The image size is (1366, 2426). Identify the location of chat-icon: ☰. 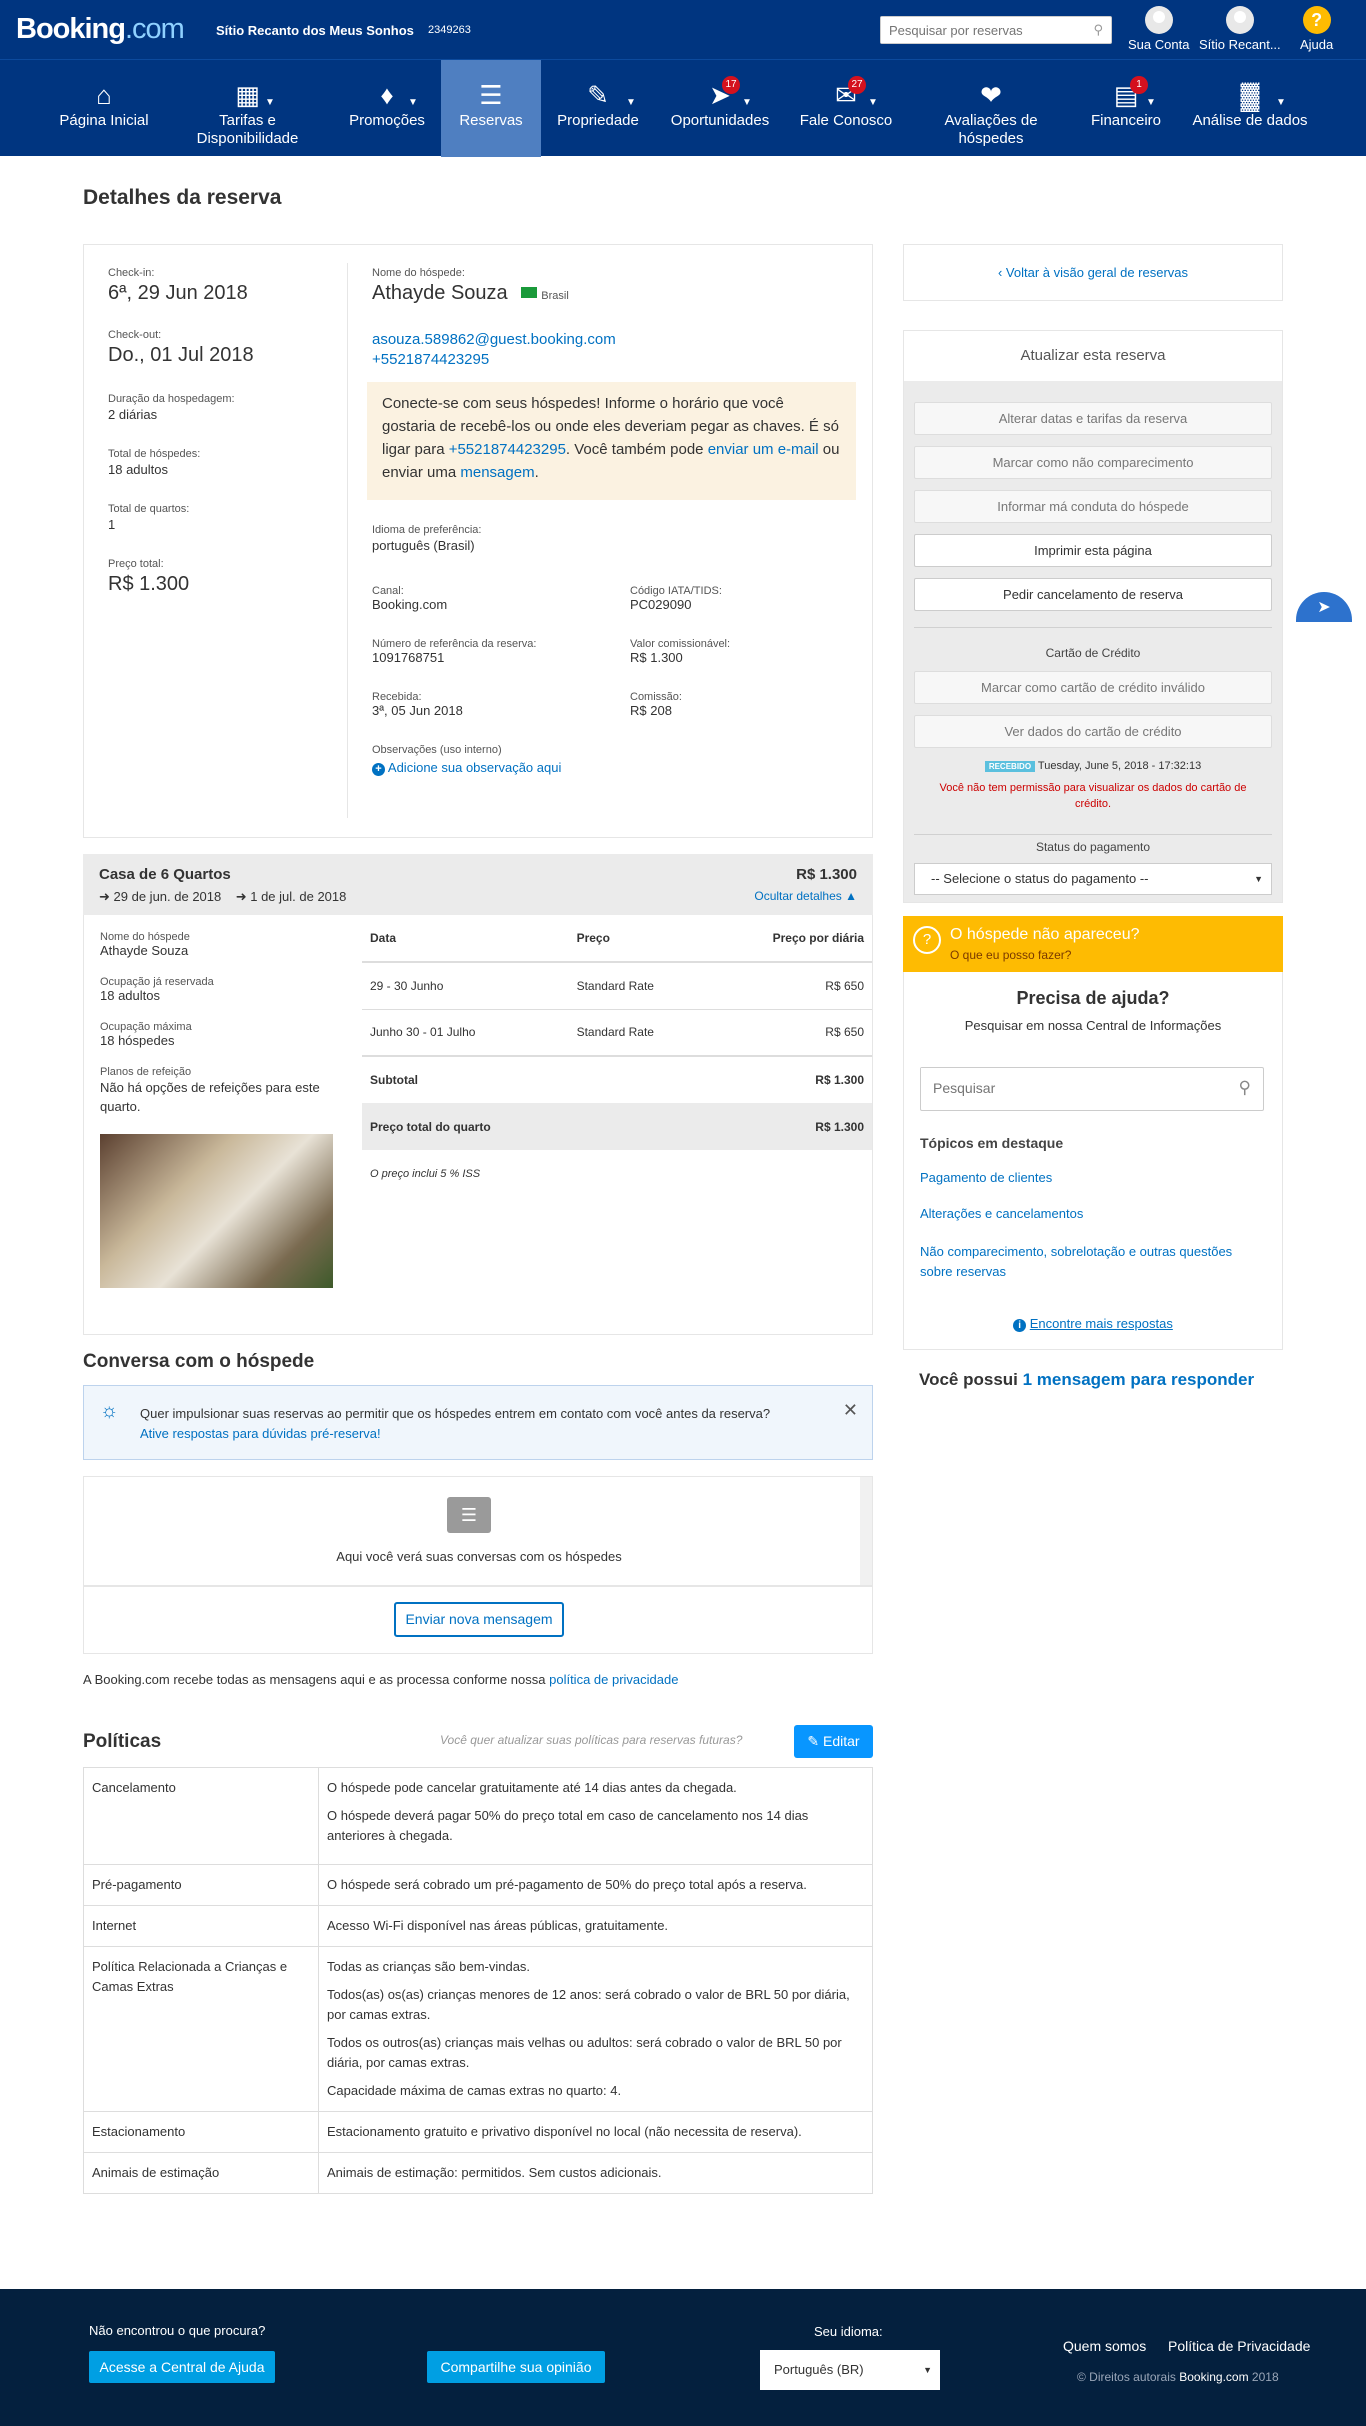
(469, 1515).